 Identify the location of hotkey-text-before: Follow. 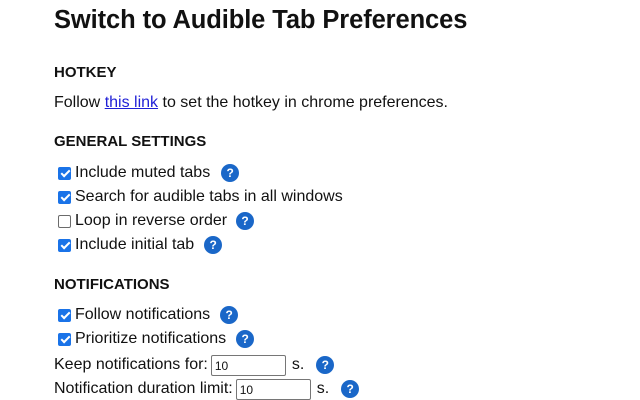
(77, 102).